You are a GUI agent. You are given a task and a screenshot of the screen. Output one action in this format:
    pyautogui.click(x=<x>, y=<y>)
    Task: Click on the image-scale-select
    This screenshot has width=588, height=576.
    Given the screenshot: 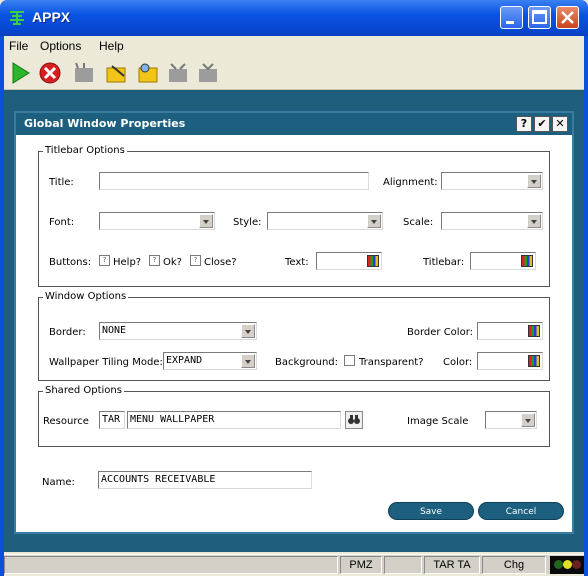 What is the action you would take?
    pyautogui.click(x=511, y=420)
    